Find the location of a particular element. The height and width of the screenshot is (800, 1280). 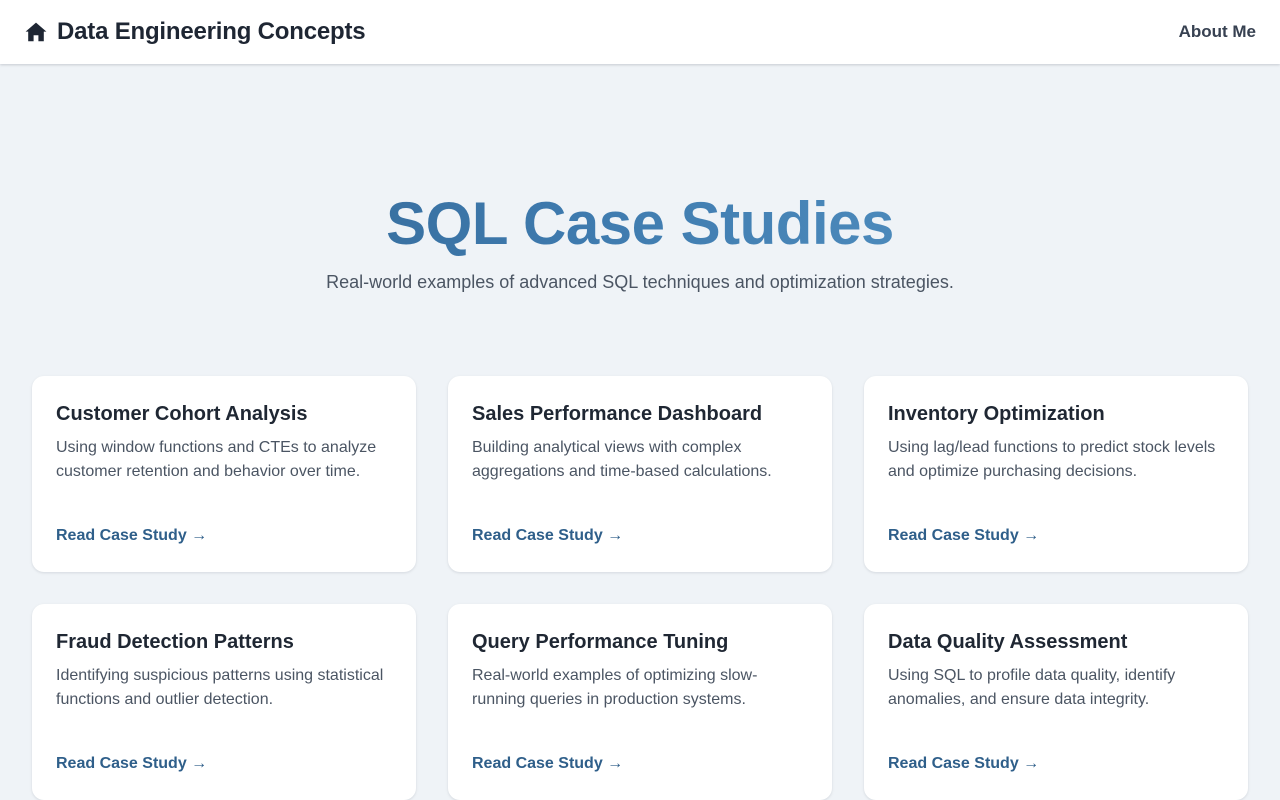

card-title: Query Performance Tuning is located at coordinates (600, 642).